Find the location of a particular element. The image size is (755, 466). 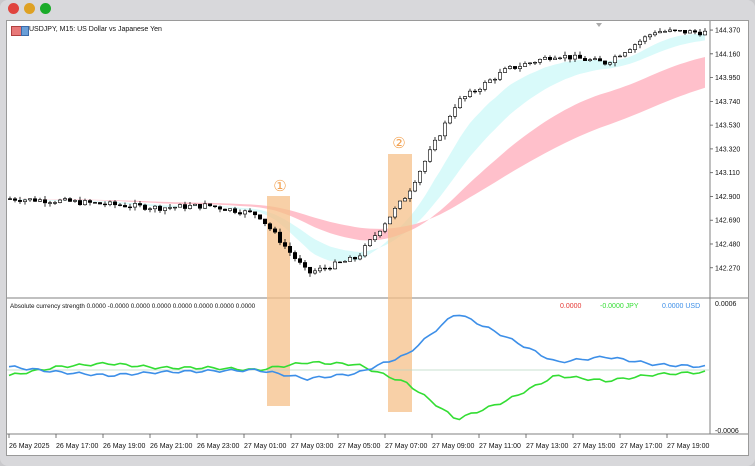

annotation-2: ② is located at coordinates (398, 143).